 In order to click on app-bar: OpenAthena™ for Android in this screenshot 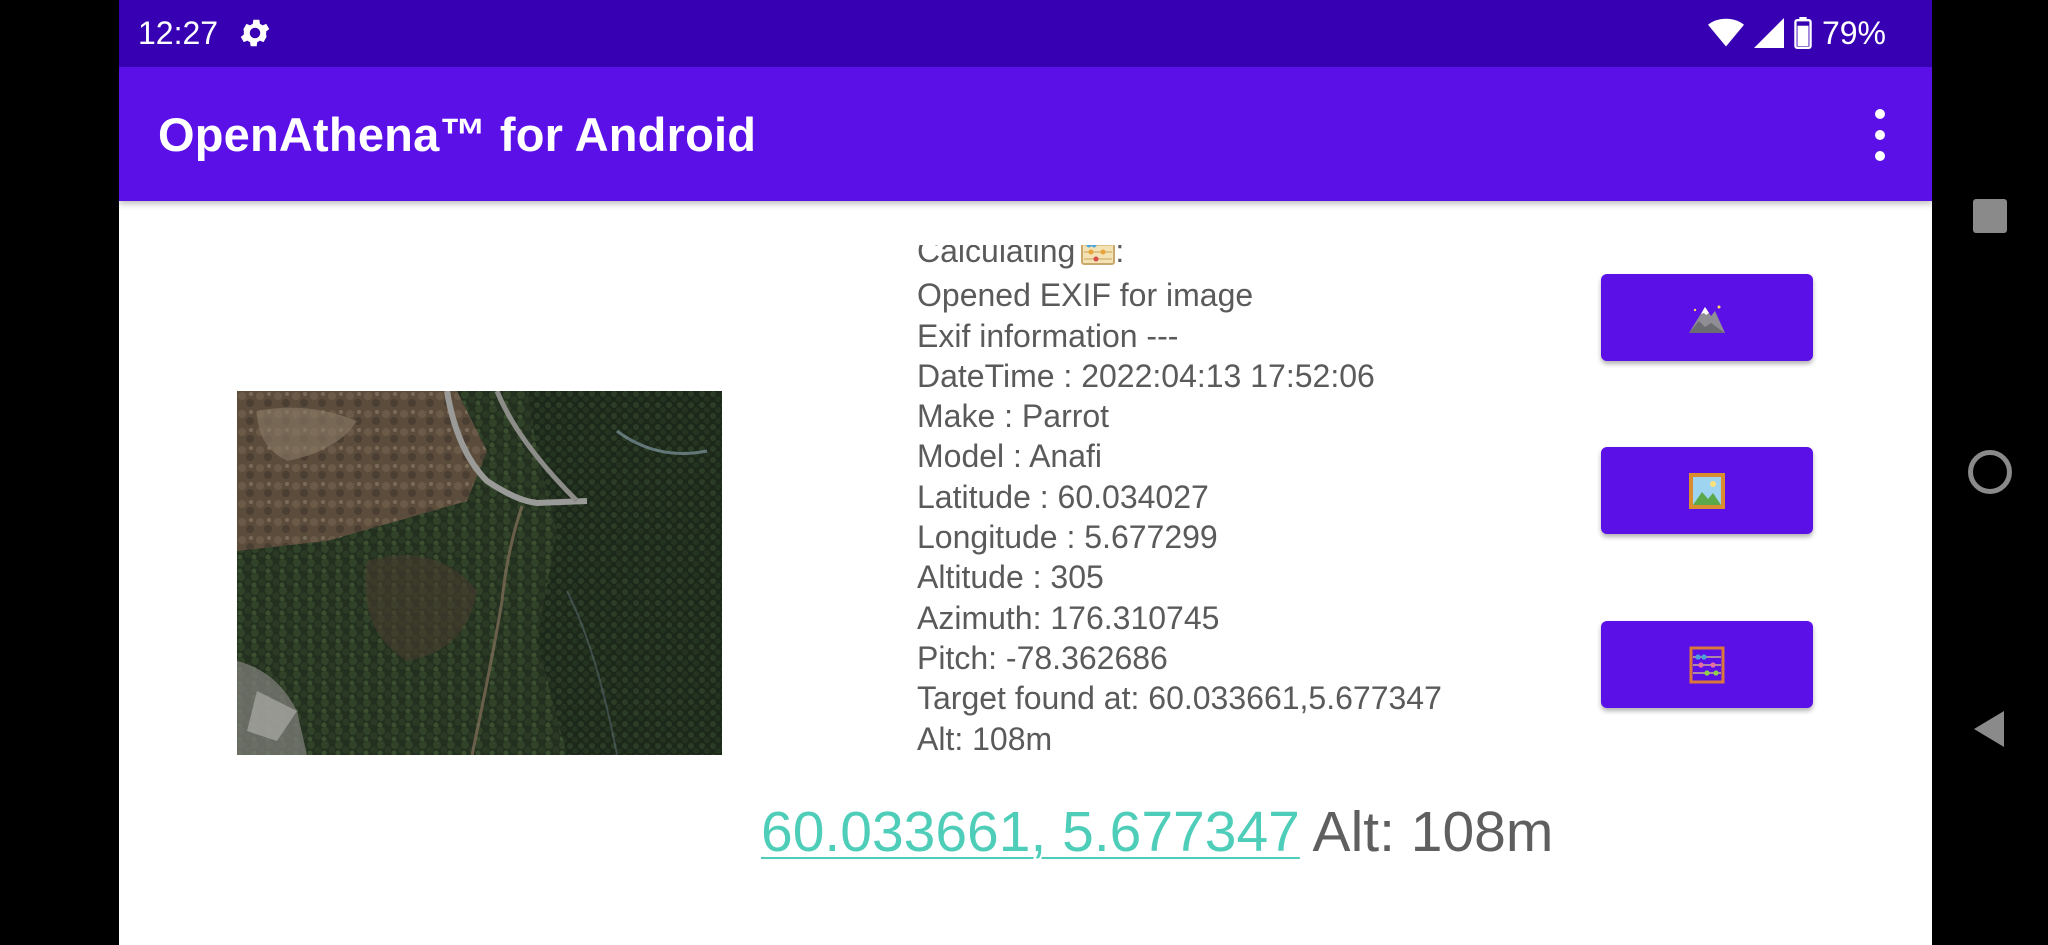, I will do `click(1025, 134)`.